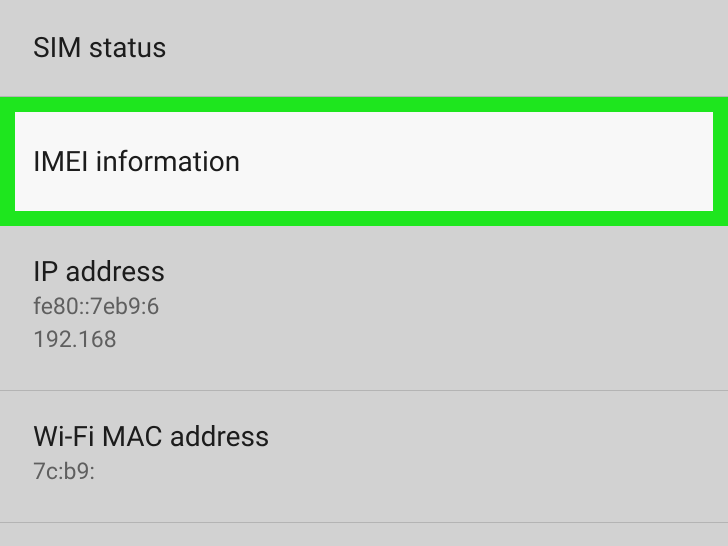 This screenshot has width=728, height=546. Describe the element at coordinates (99, 272) in the screenshot. I see `setting-title: IP address` at that location.